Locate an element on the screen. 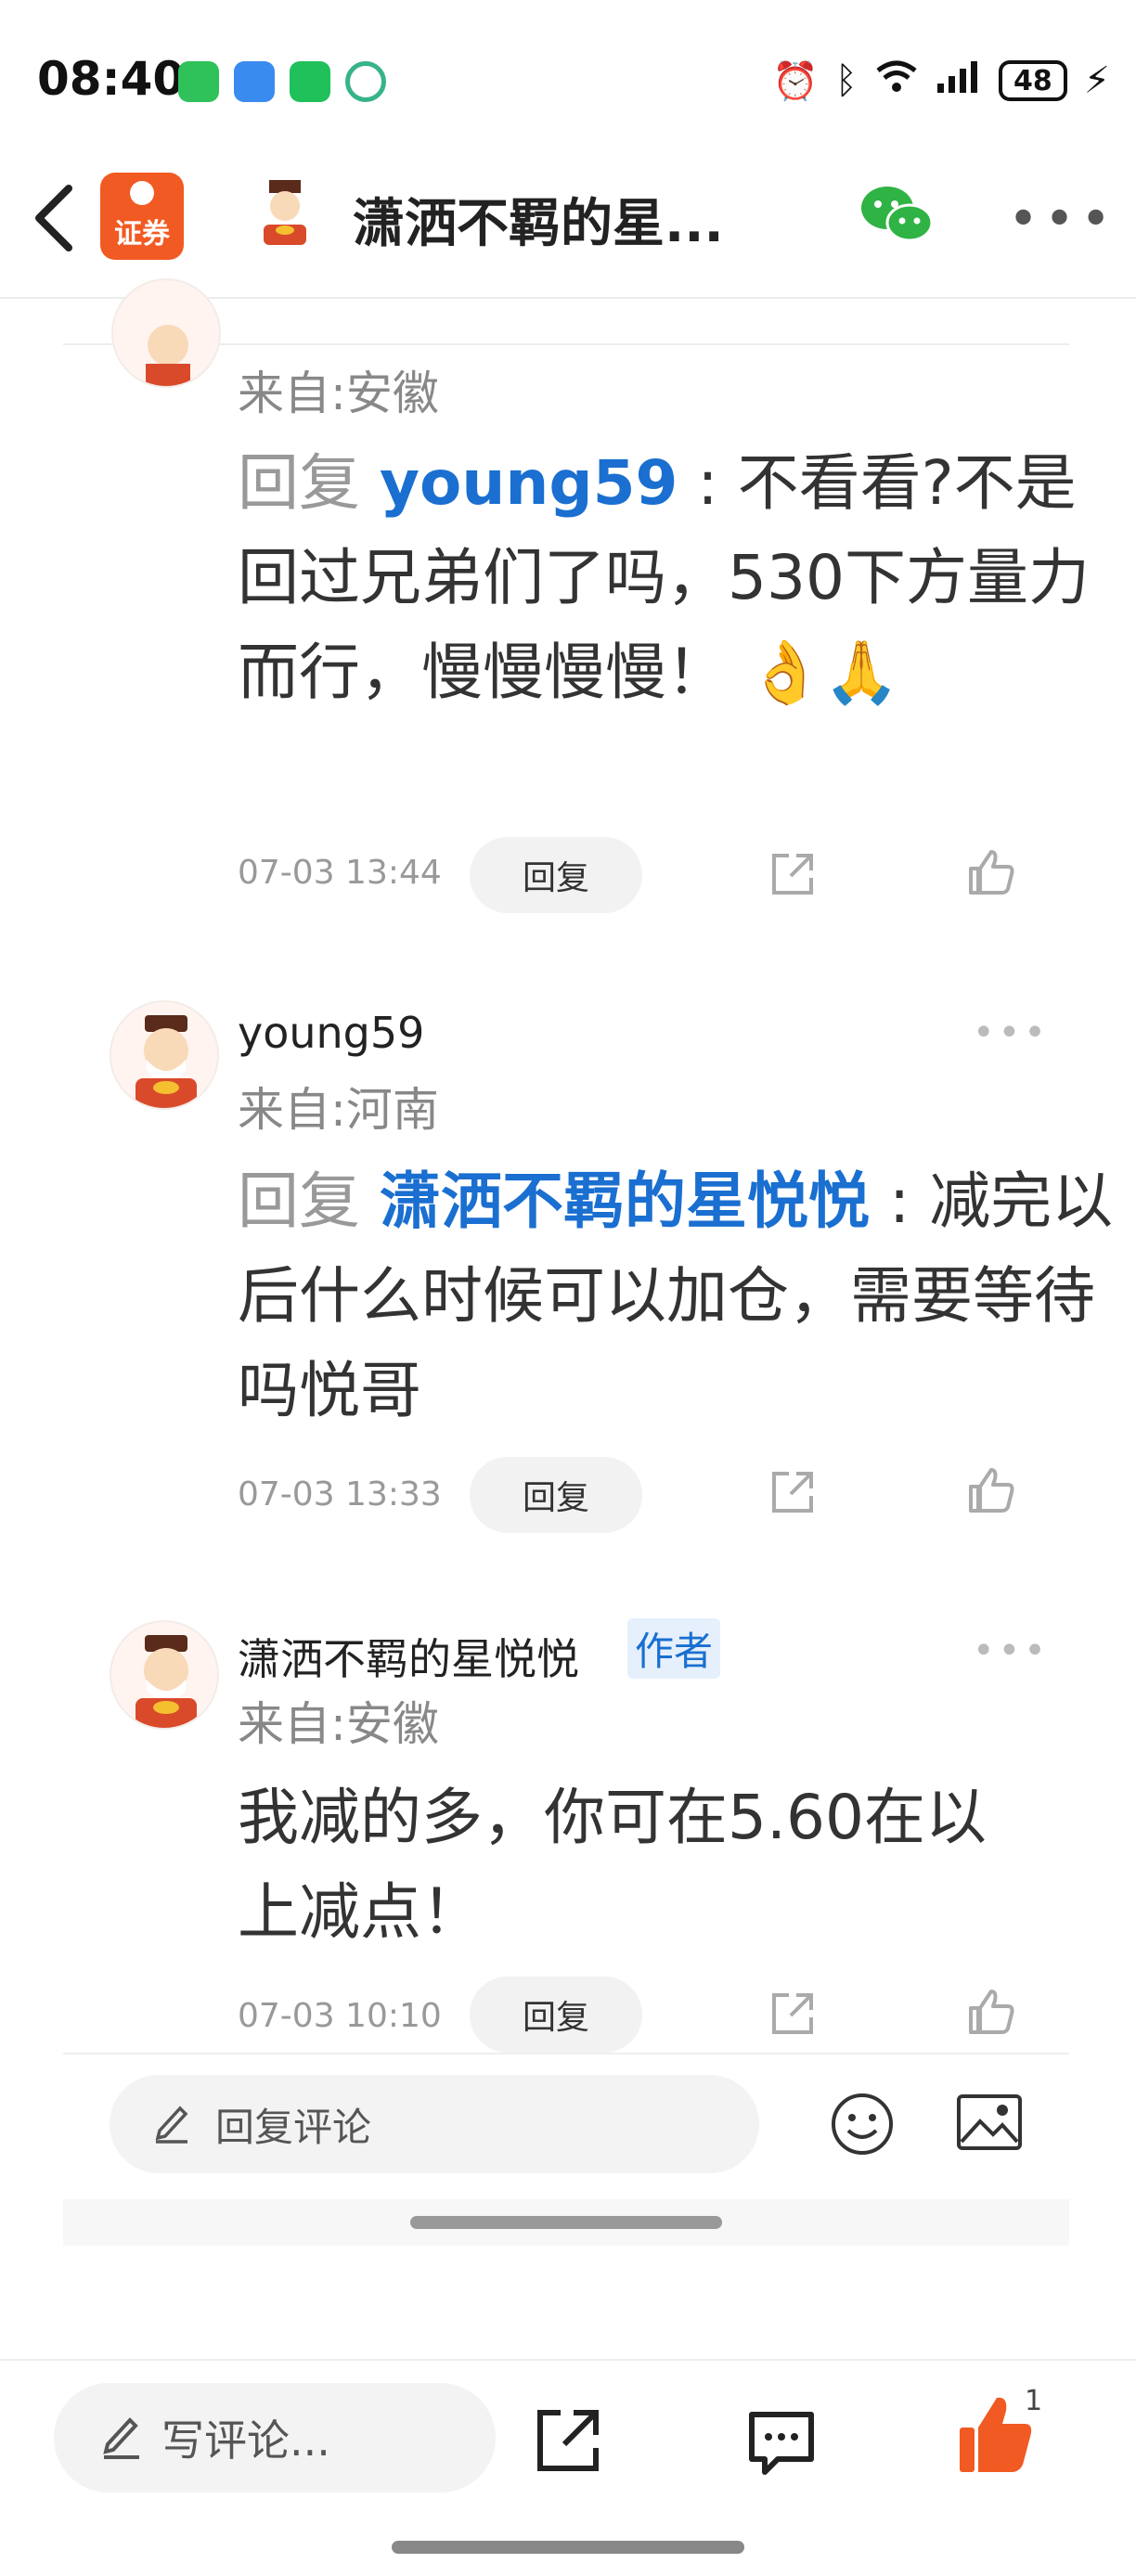  signal-icon is located at coordinates (959, 81).